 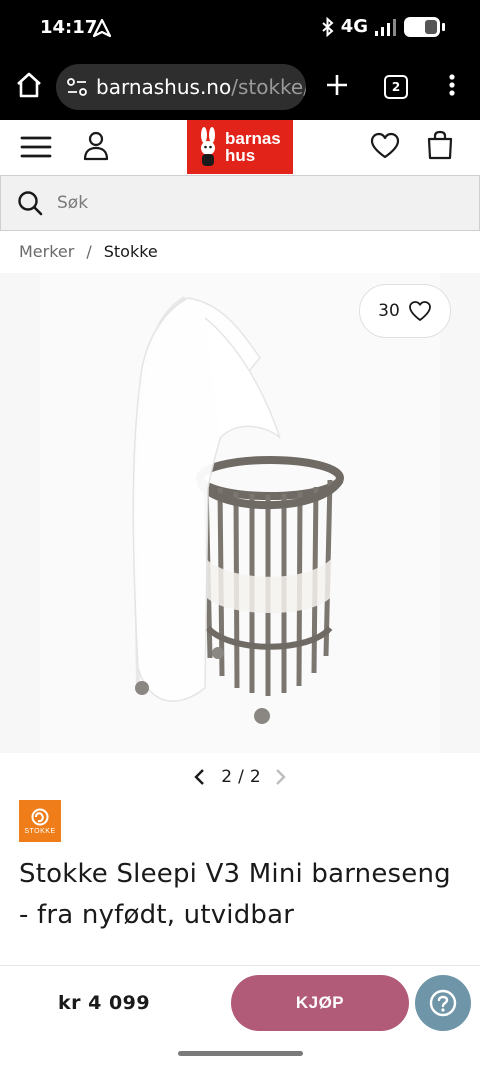 I want to click on buy-button: KJØP, so click(x=320, y=1003).